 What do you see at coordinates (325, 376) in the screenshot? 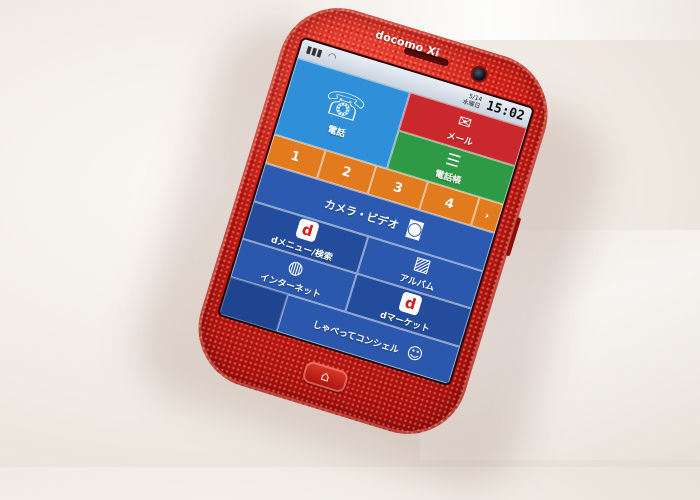
I see `home-icon: ⌂` at bounding box center [325, 376].